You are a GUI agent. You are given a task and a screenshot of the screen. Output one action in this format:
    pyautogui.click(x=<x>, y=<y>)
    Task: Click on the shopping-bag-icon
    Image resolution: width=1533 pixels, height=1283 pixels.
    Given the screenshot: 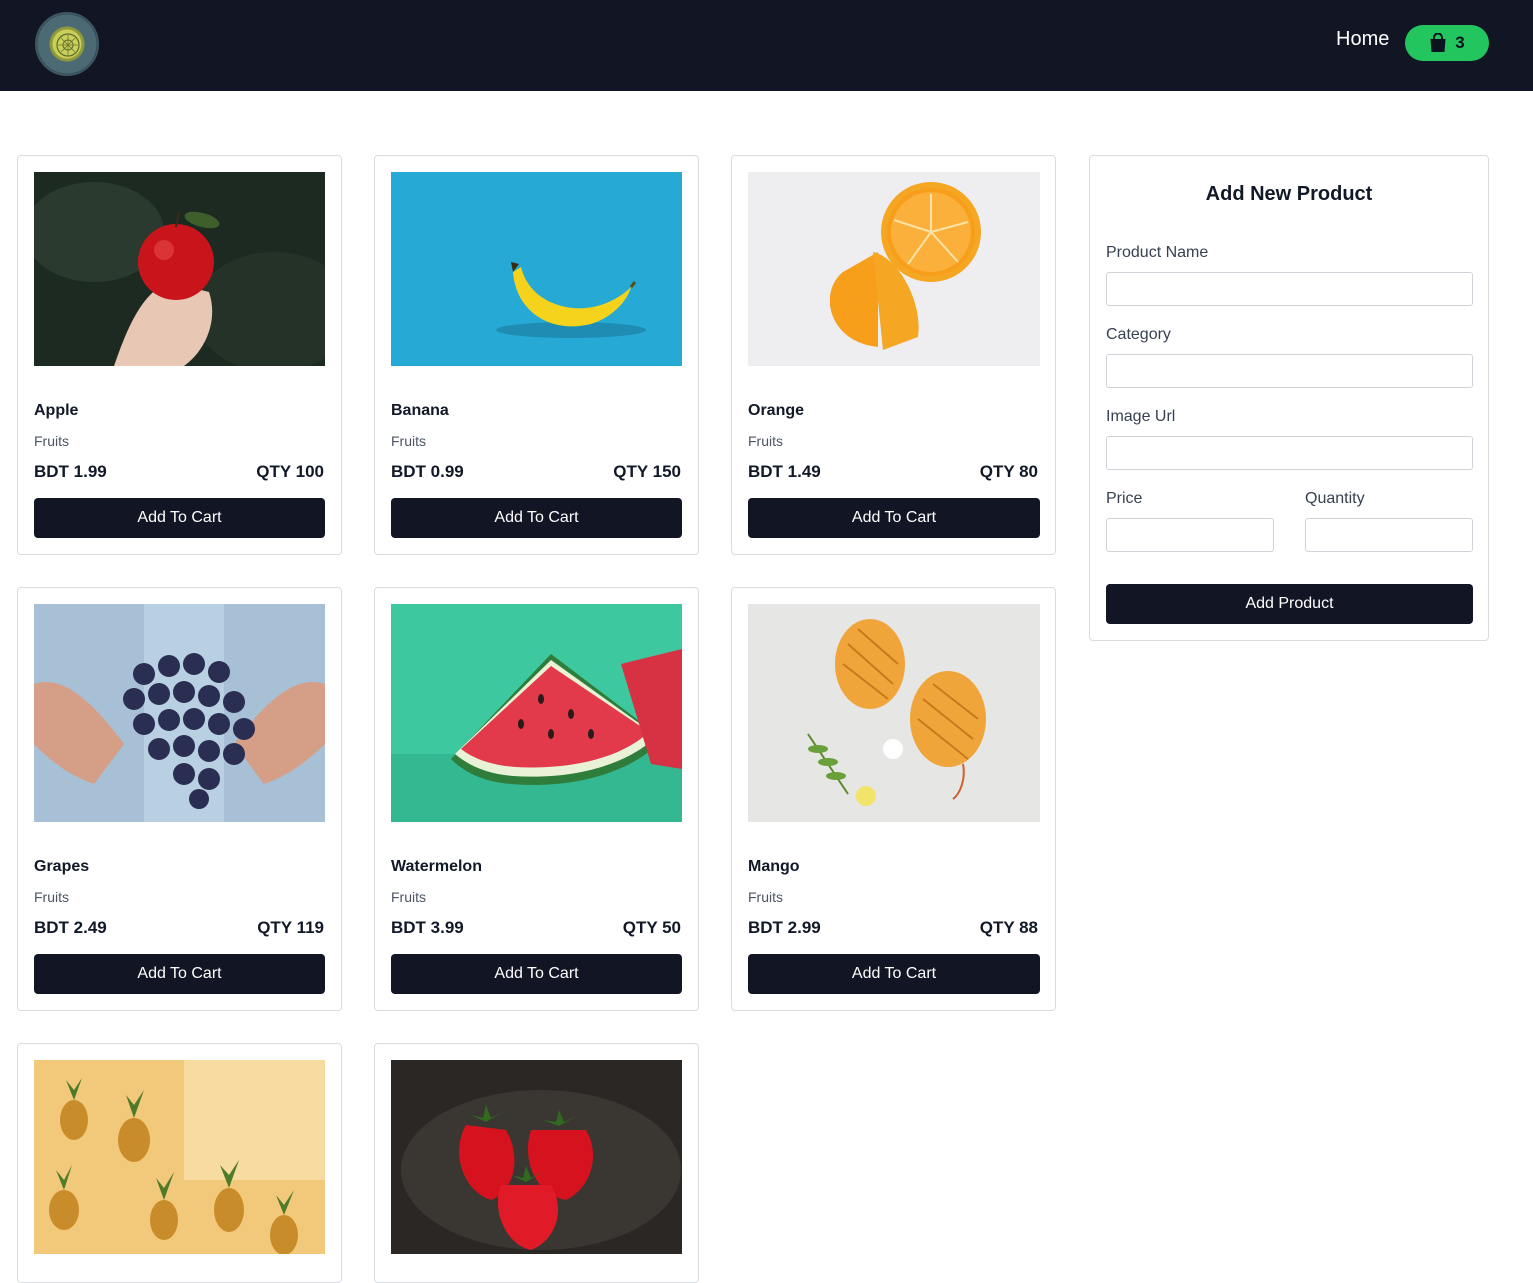 What is the action you would take?
    pyautogui.click(x=1438, y=42)
    